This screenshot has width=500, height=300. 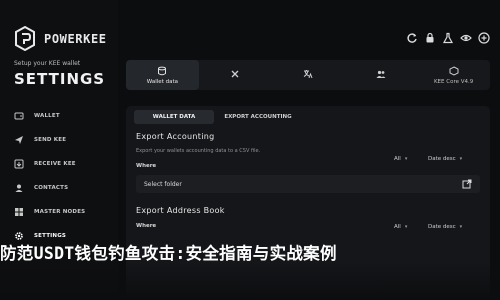 I want to click on eye-icon, so click(x=466, y=38).